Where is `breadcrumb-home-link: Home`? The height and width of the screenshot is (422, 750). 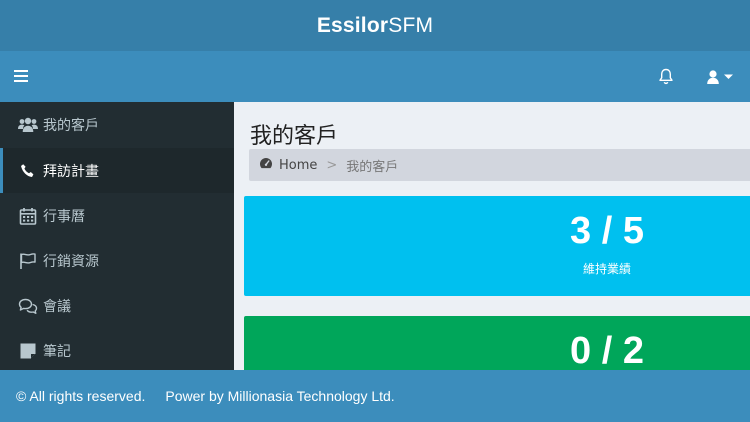
breadcrumb-home-link: Home is located at coordinates (298, 165).